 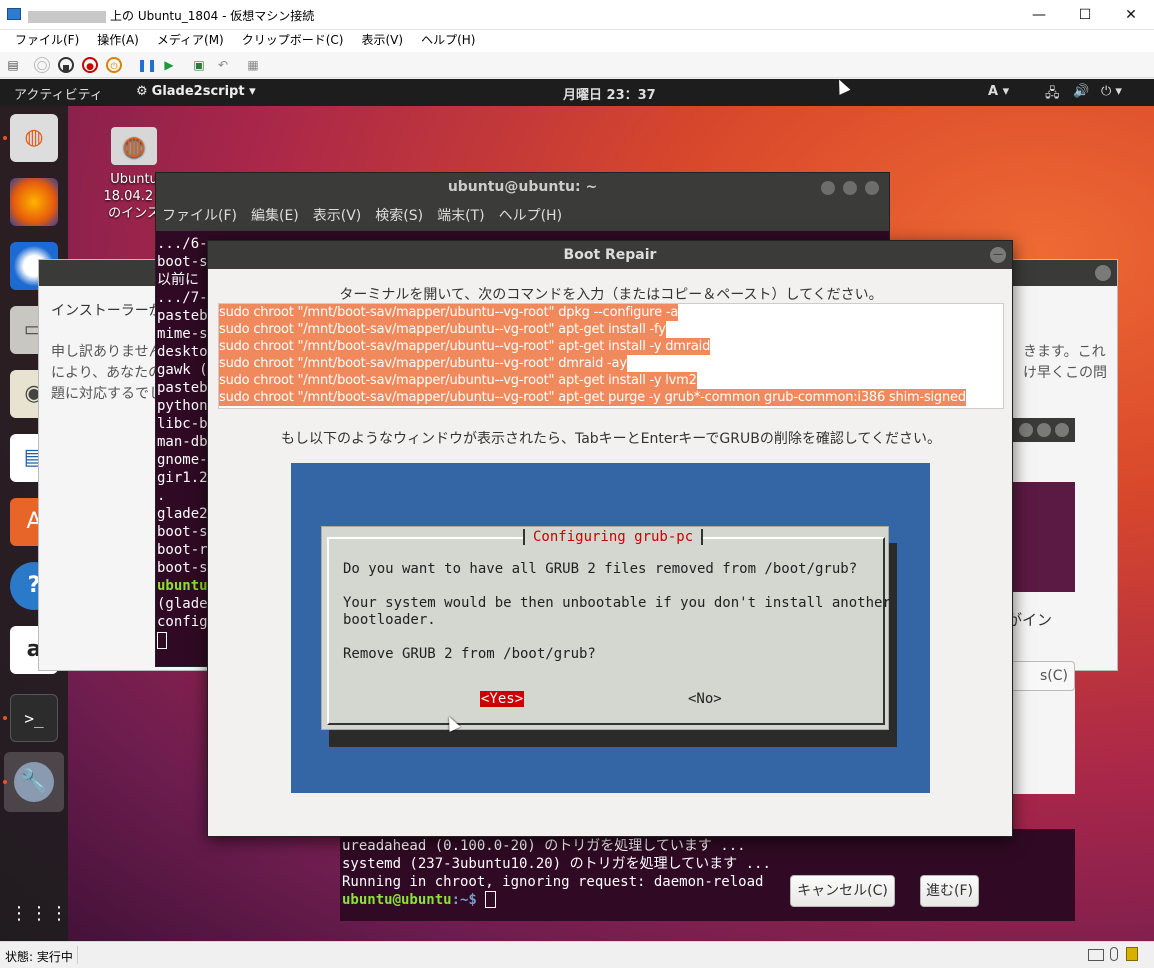 I want to click on glade-icon: ⚙, so click(x=142, y=91).